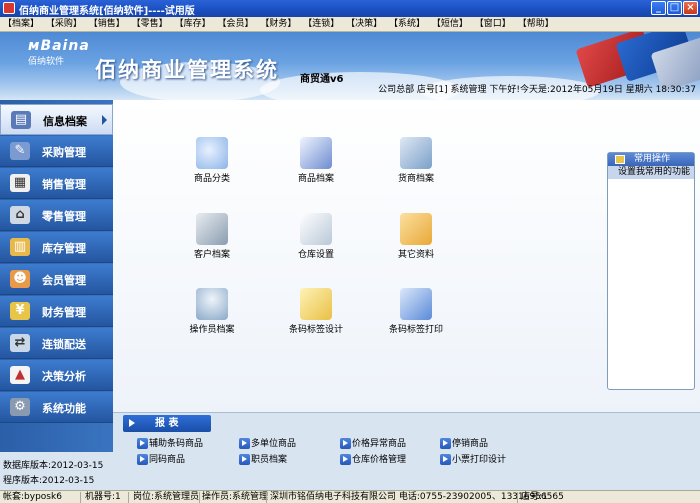 This screenshot has height=503, width=700. Describe the element at coordinates (46, 62) in the screenshot. I see `logo-text: 佰纳软件` at that location.